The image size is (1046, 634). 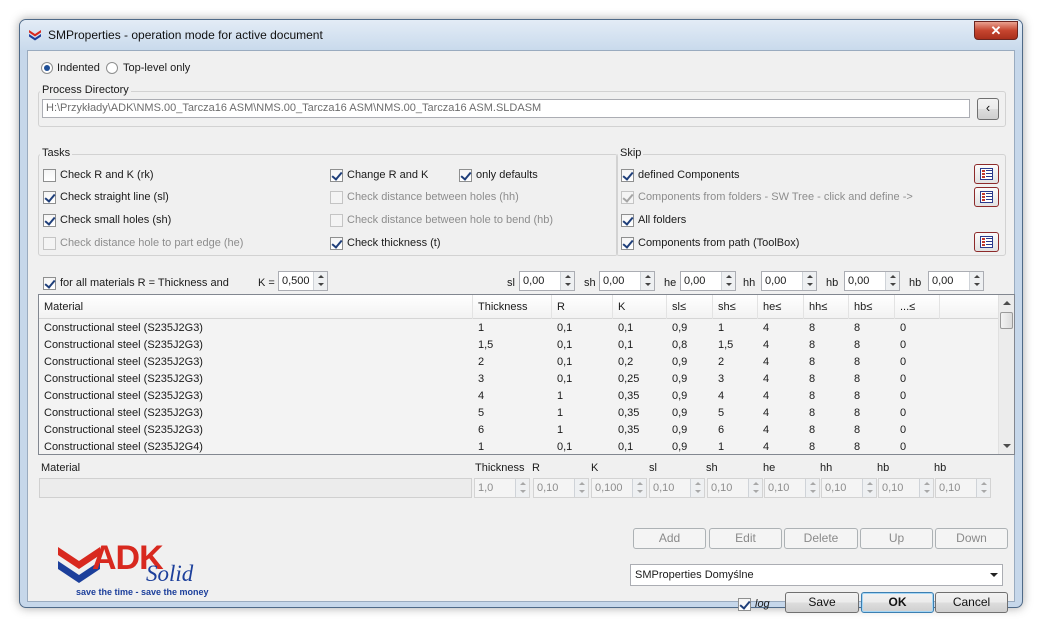 What do you see at coordinates (971, 538) in the screenshot?
I see `down-button: Down` at bounding box center [971, 538].